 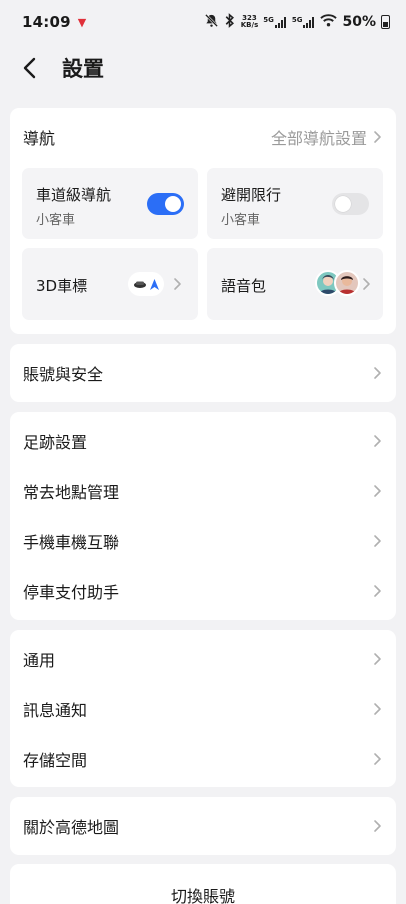 What do you see at coordinates (203, 884) in the screenshot?
I see `switch-account-button: 切換賬號` at bounding box center [203, 884].